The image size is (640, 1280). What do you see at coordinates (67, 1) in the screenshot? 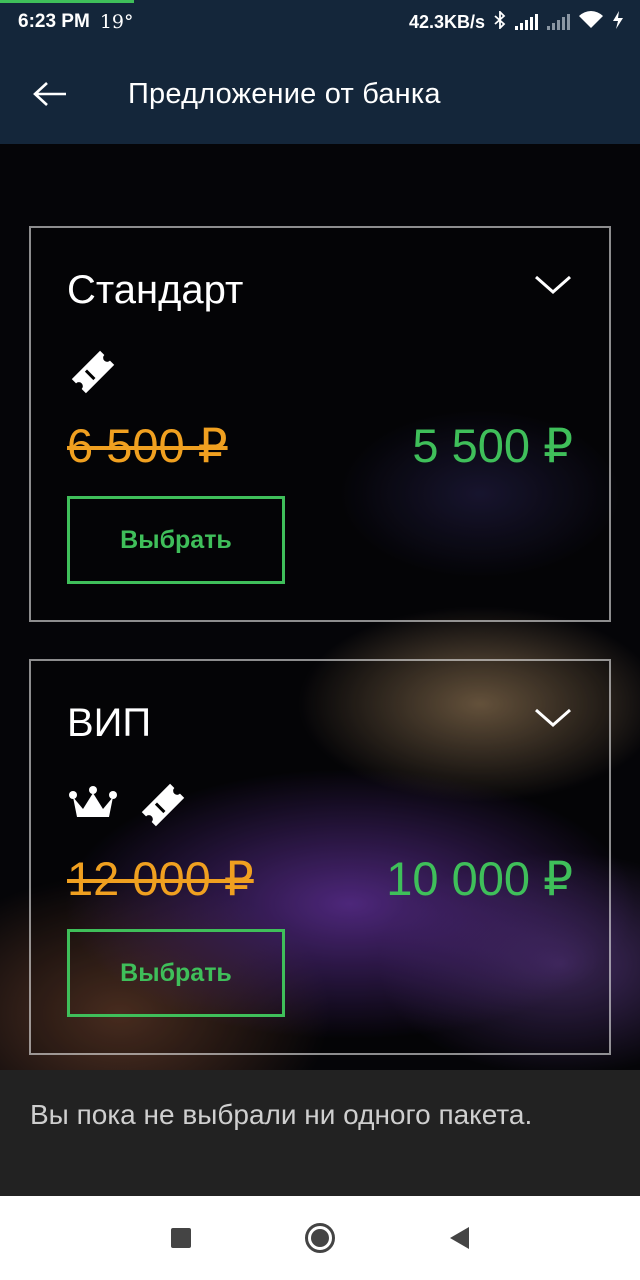
I see `status-progress-indicator` at bounding box center [67, 1].